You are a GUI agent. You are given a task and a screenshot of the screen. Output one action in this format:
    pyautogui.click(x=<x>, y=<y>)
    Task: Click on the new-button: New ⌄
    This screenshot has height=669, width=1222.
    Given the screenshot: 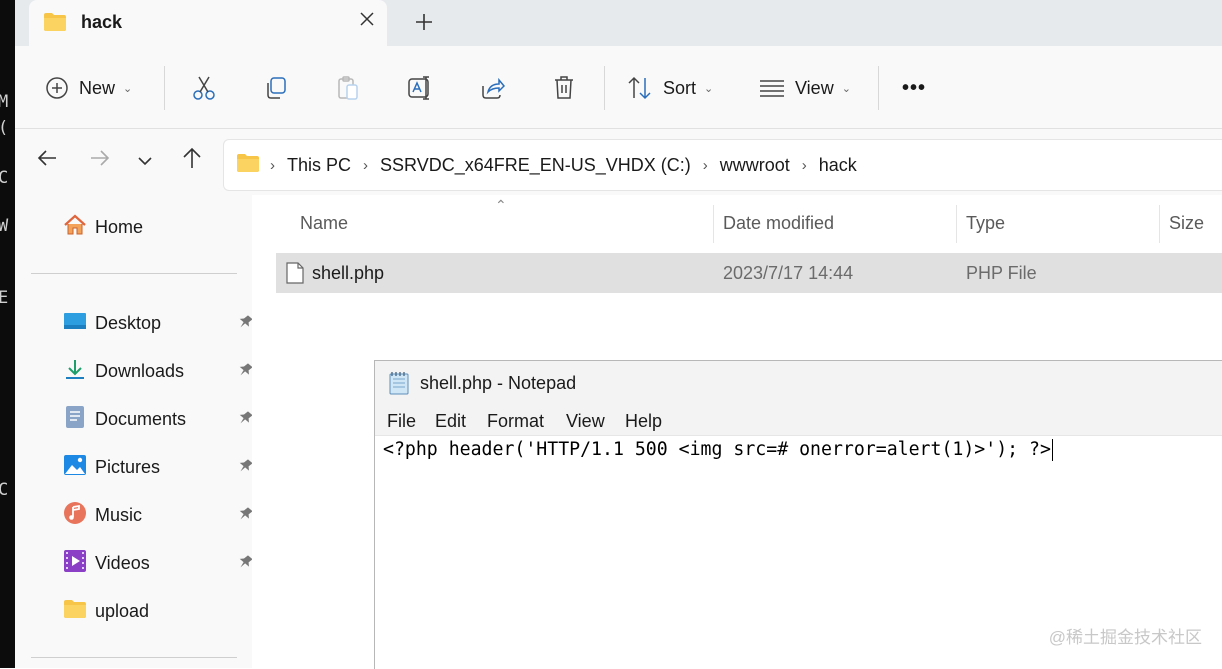 What is the action you would take?
    pyautogui.click(x=88, y=88)
    